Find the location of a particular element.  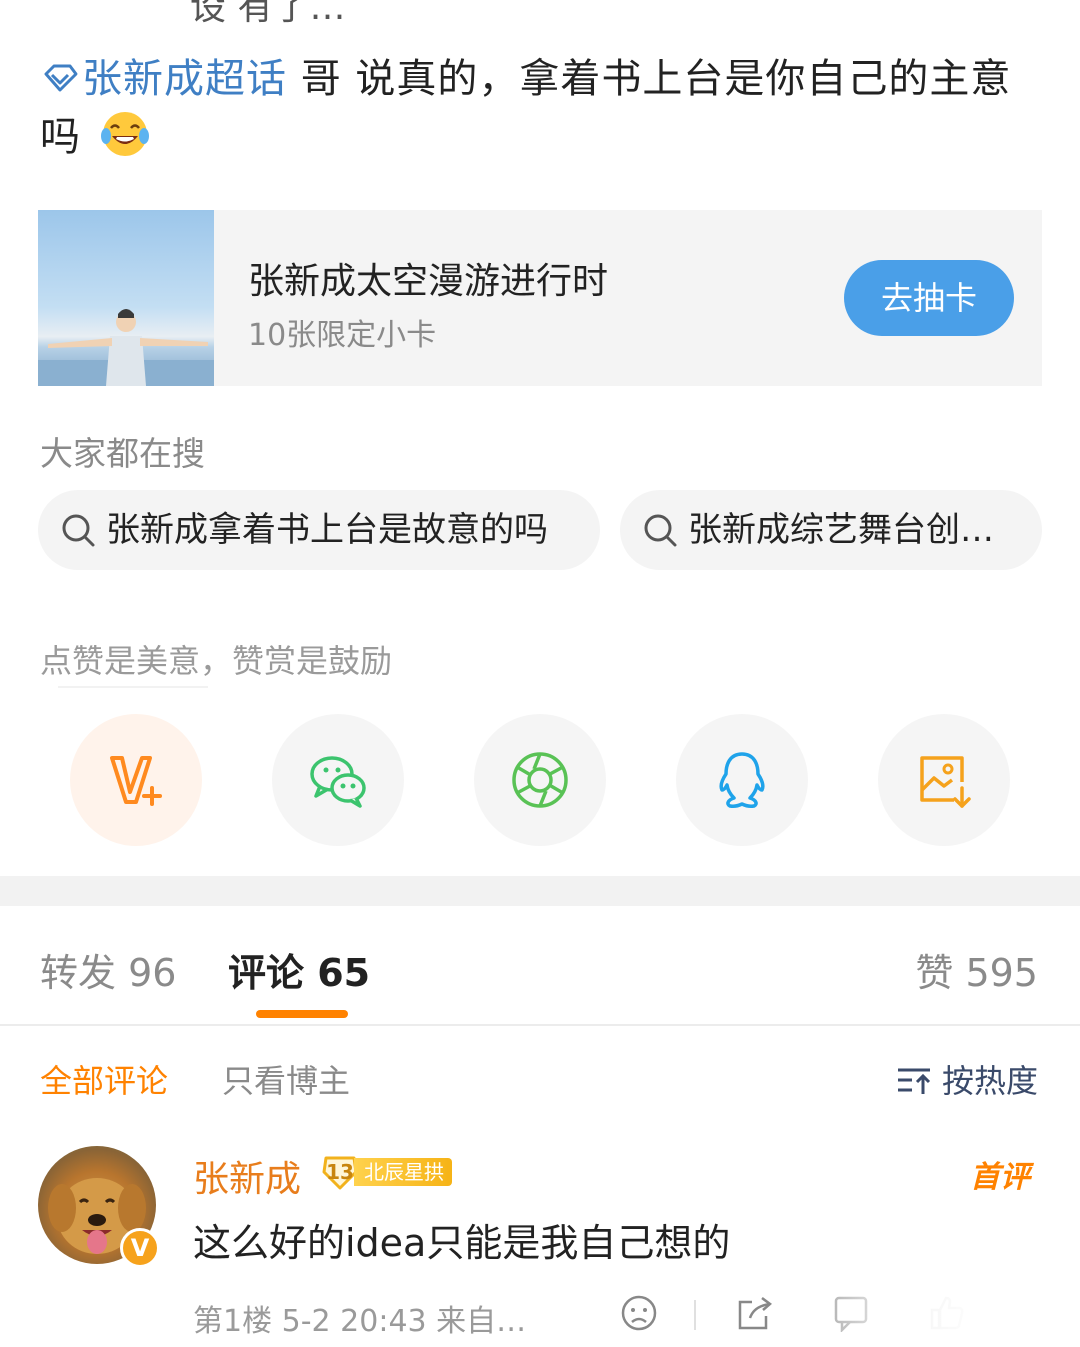

tooltip-pointer is located at coordinates (136, 695).